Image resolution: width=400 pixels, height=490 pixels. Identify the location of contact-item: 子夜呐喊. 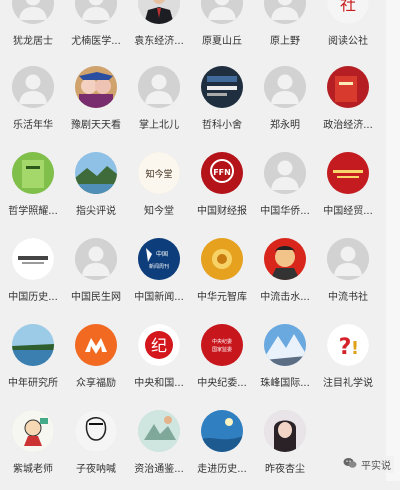
(96, 450).